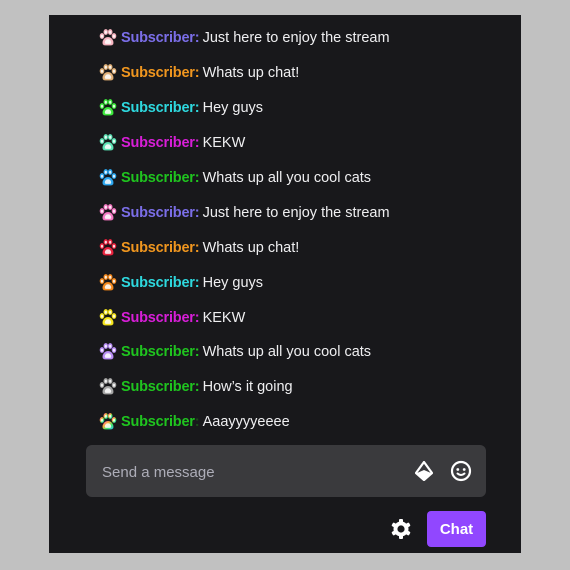 The image size is (570, 570). I want to click on chat-message: Subscriber: How’s it going, so click(307, 387).